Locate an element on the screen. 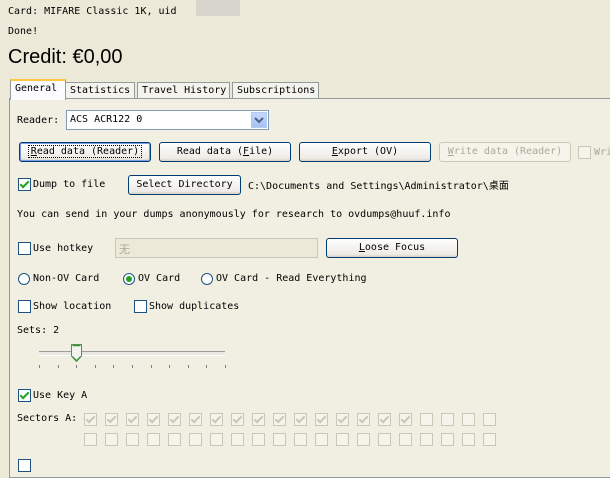 The image size is (610, 478). sectors-a-label: Sectors A: is located at coordinates (47, 418).